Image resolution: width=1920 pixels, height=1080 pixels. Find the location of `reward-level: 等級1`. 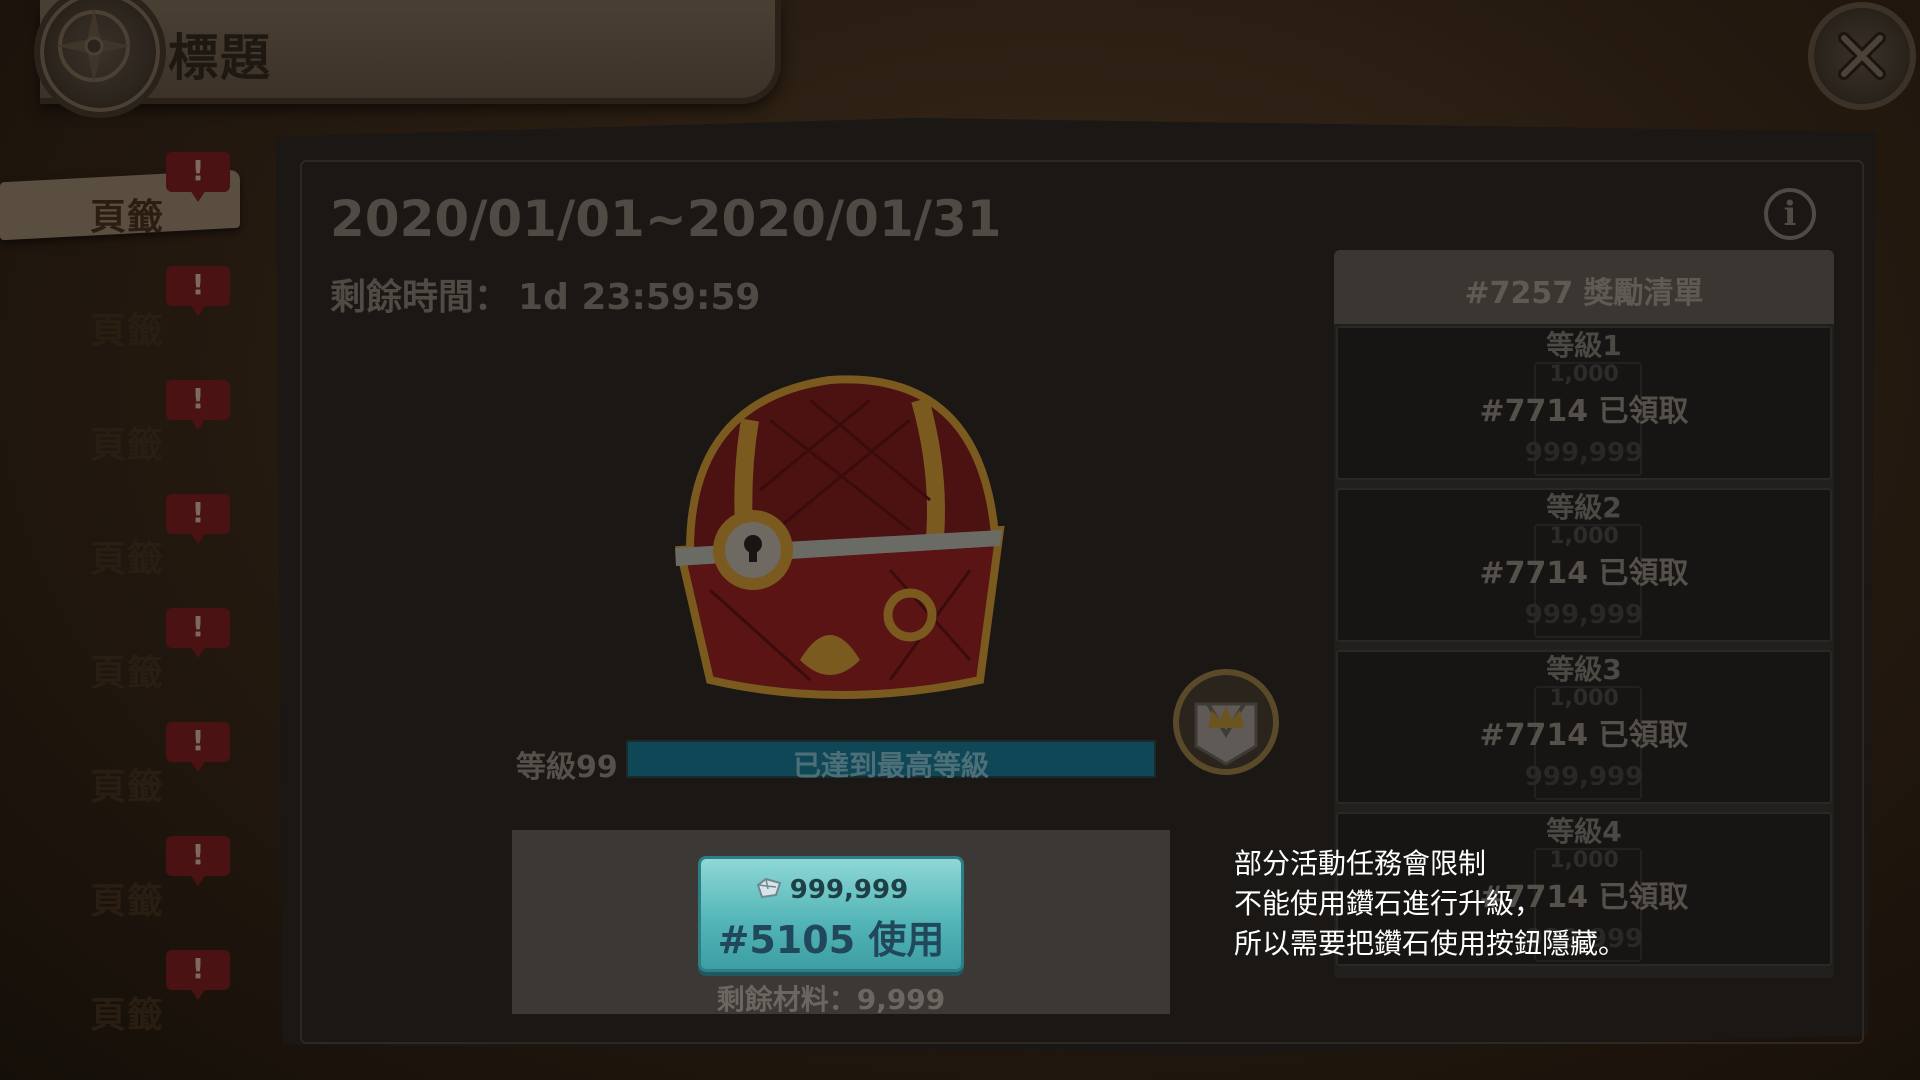

reward-level: 等級1 is located at coordinates (1584, 345).